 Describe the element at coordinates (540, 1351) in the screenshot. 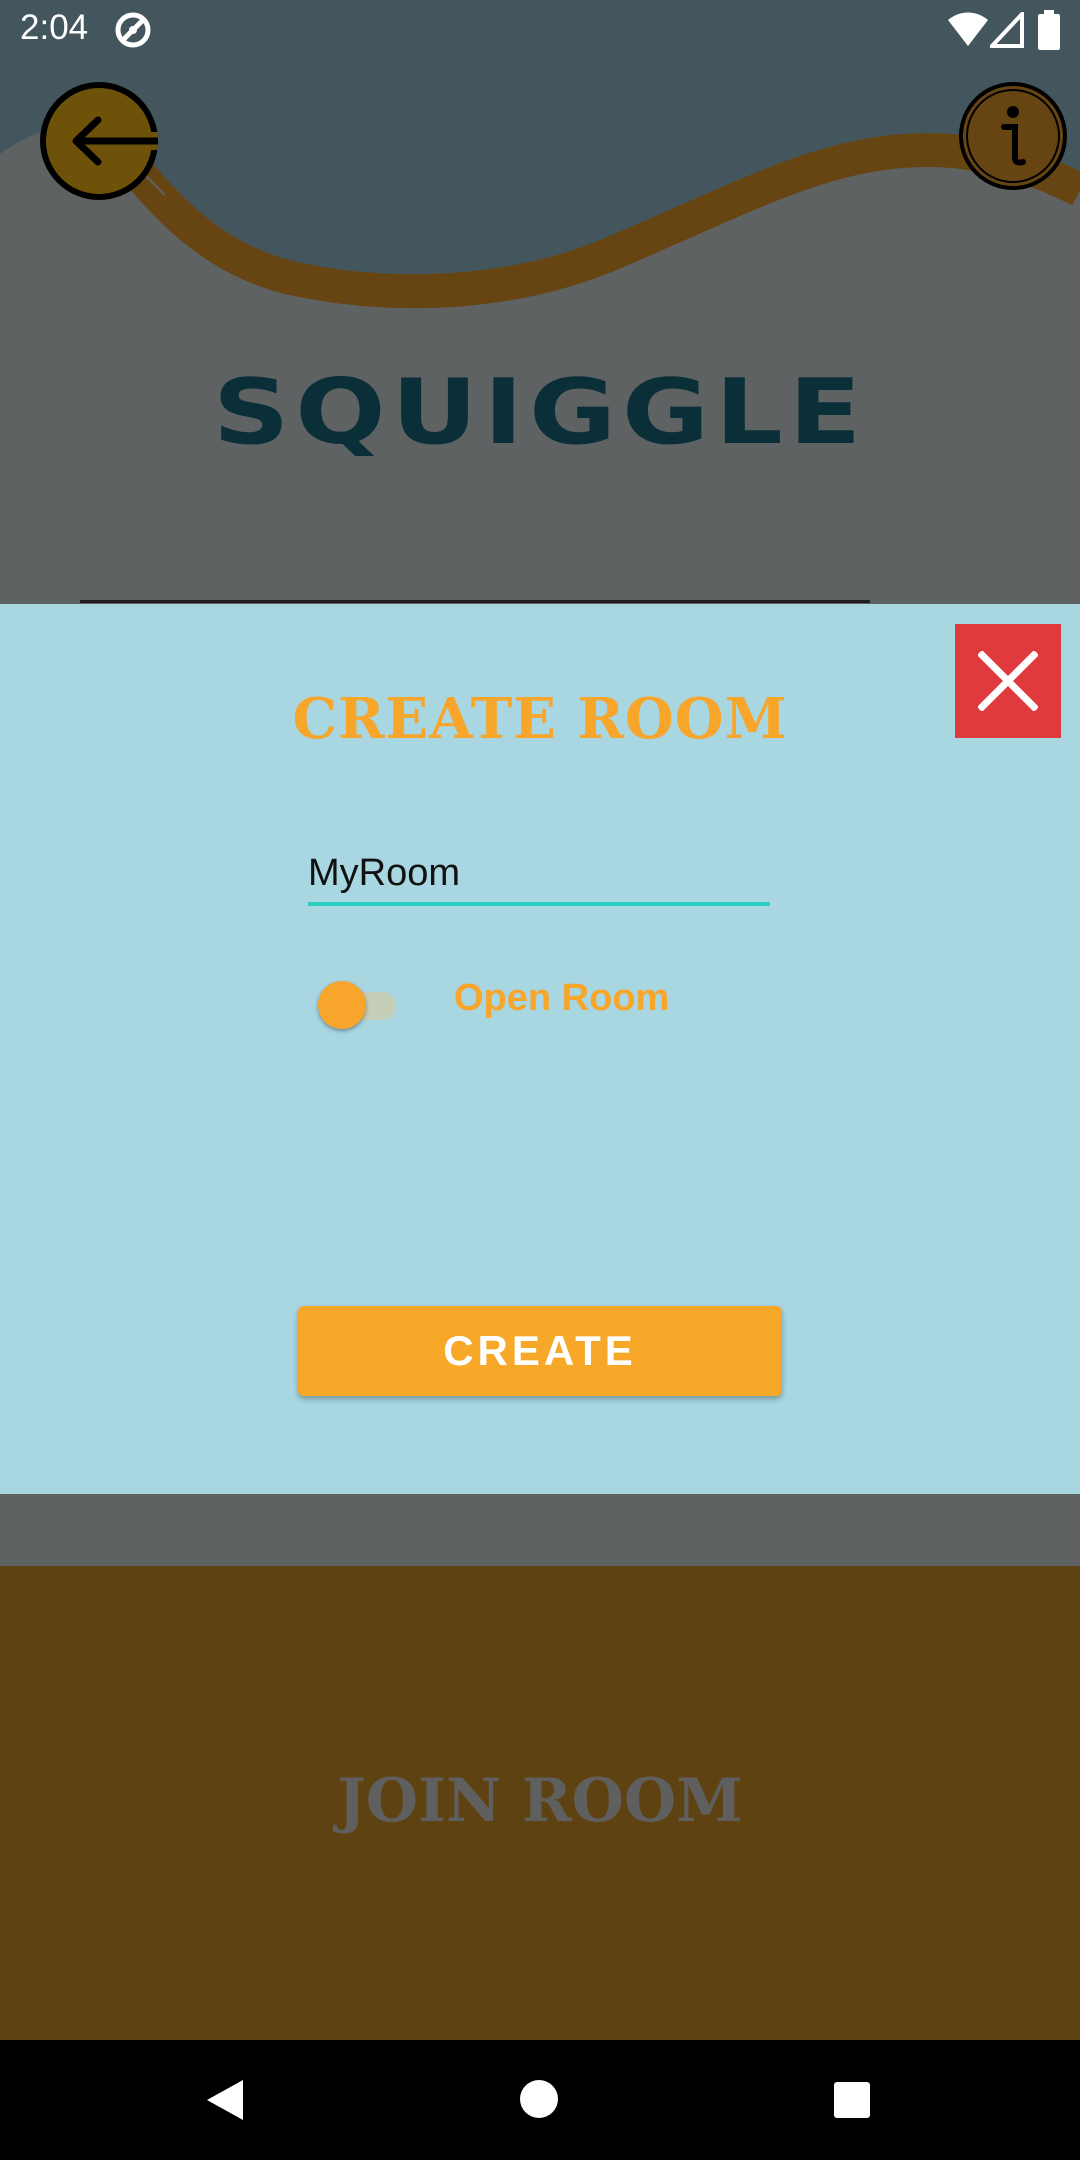

I see `create-button: CREATE` at that location.